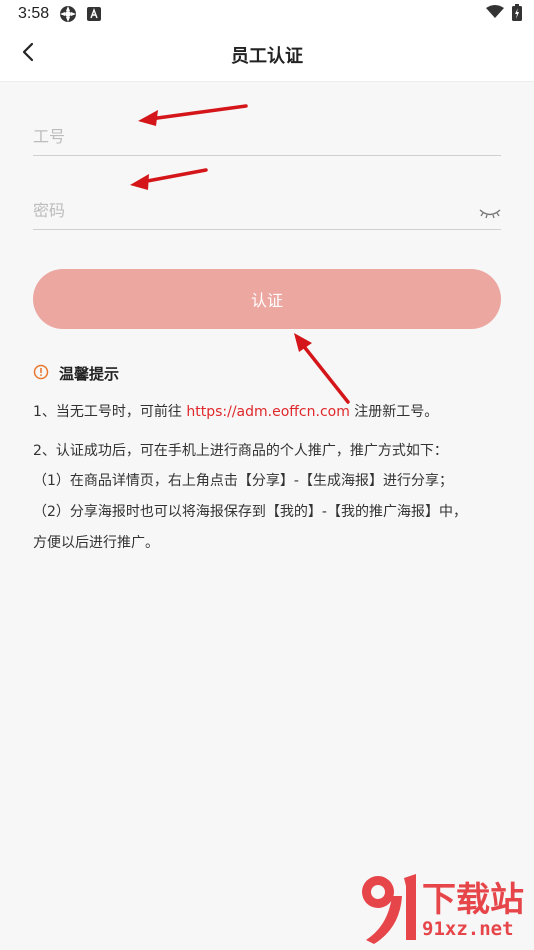  I want to click on tip-line-5: 方便以后进行推广。, so click(96, 543).